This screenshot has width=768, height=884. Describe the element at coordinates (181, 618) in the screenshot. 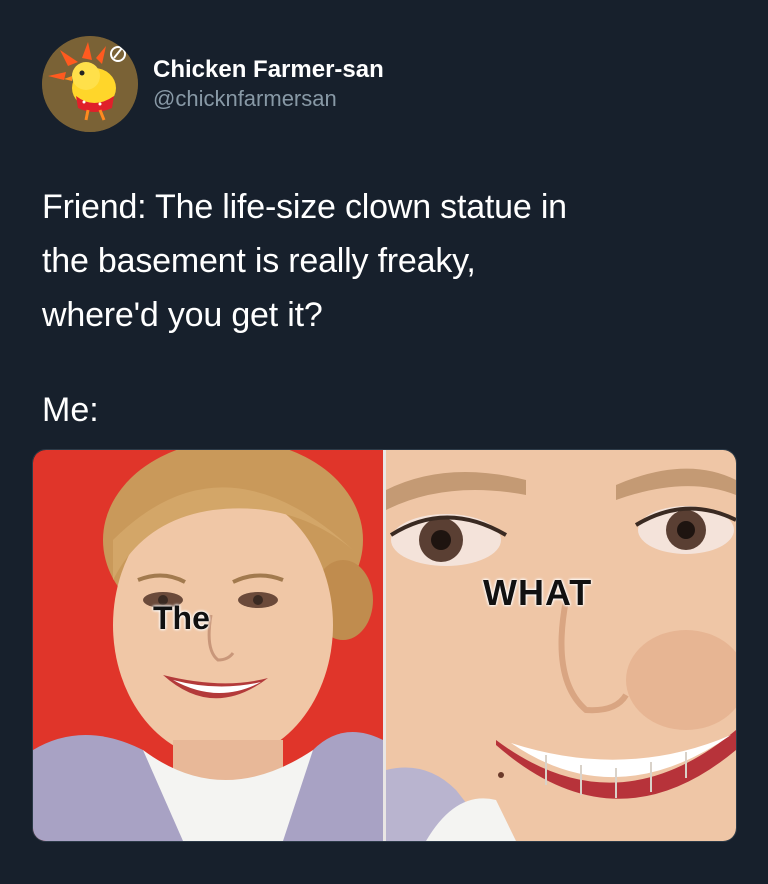

I see `meme-caption-left: The` at that location.